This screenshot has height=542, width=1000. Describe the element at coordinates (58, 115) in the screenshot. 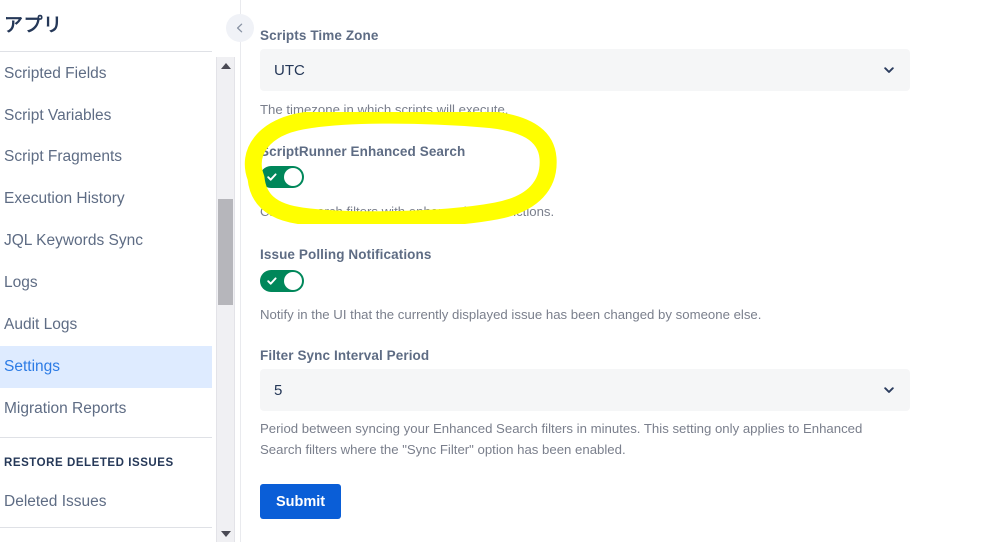

I see `sidebar-item-label: Script Variables` at that location.